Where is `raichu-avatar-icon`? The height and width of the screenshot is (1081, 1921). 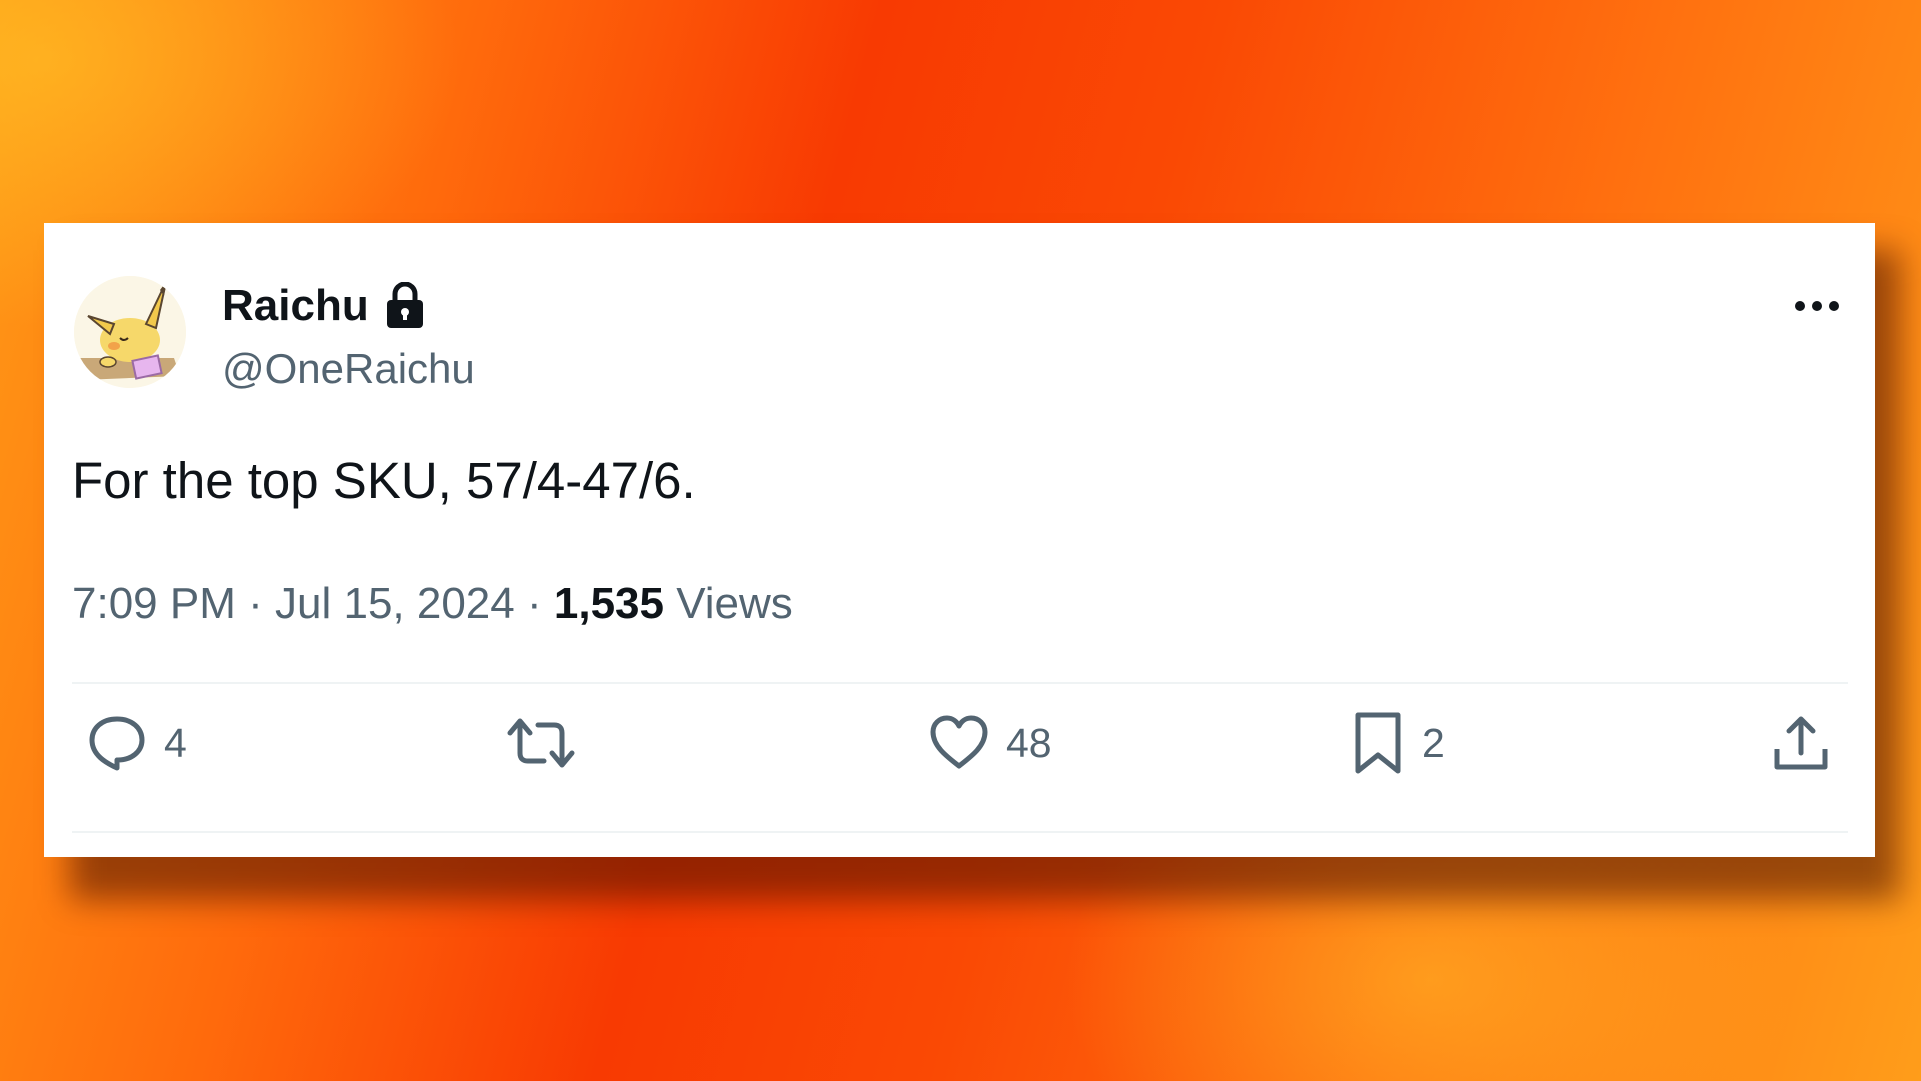
raichu-avatar-icon is located at coordinates (130, 332).